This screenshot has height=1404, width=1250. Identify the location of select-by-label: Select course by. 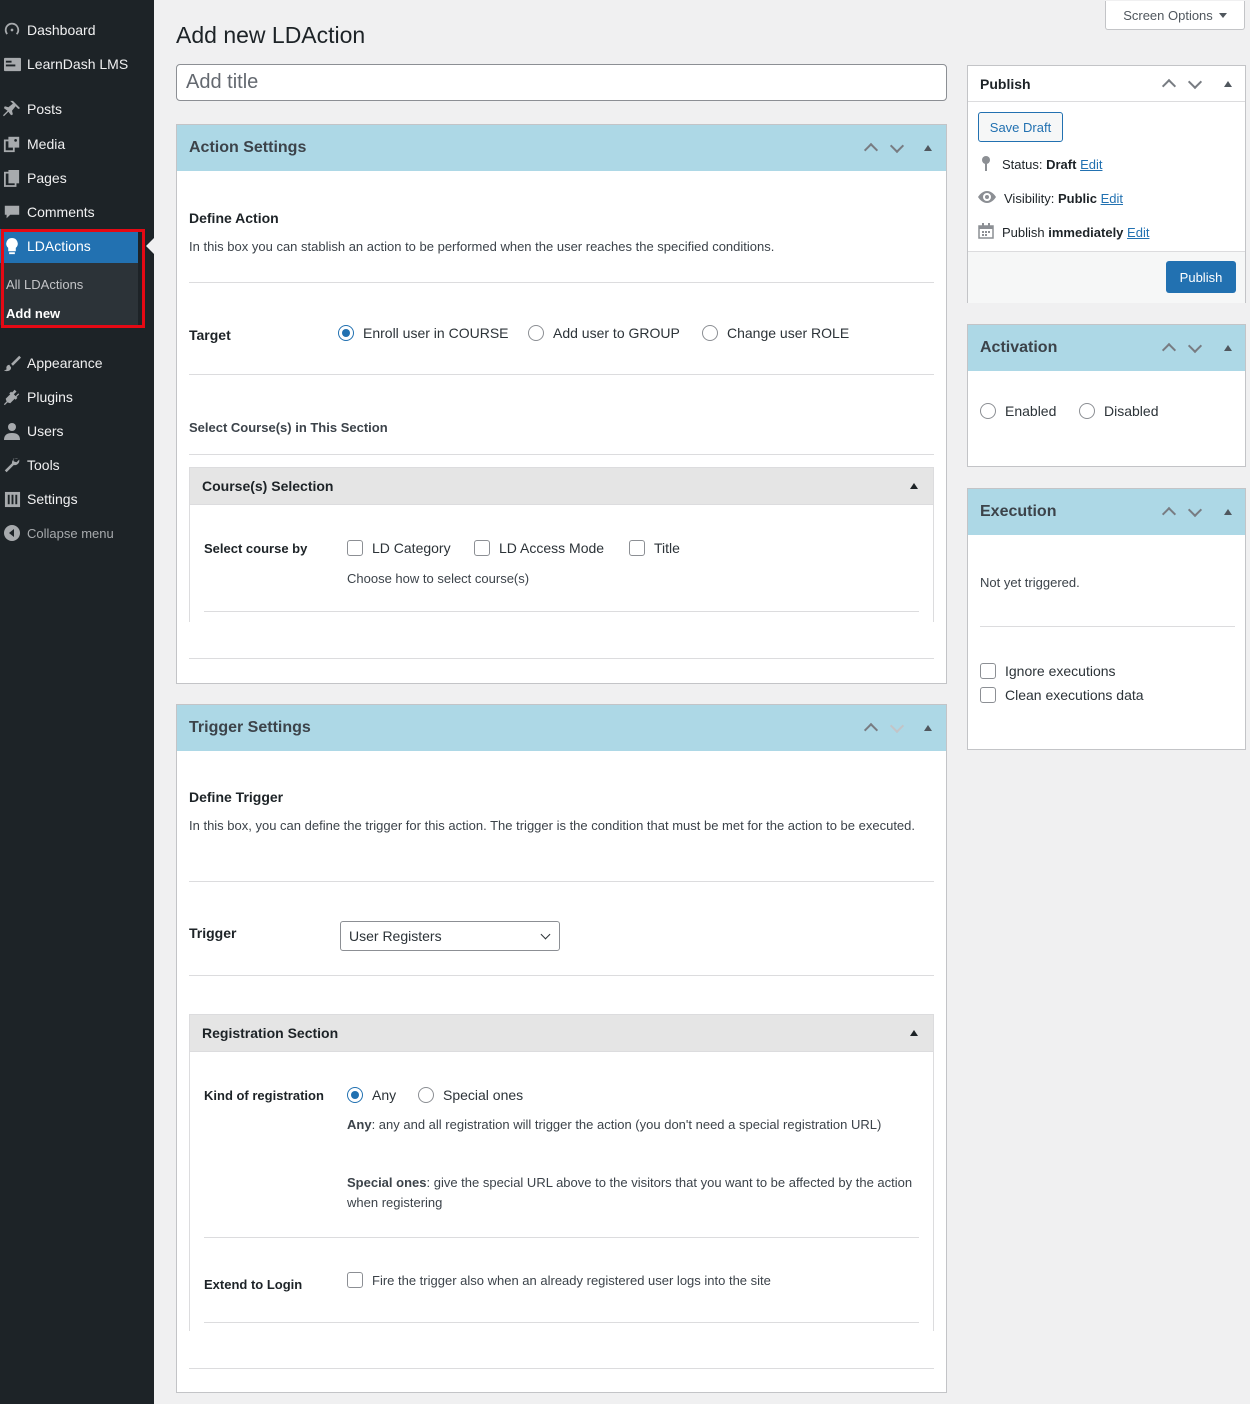
(256, 548).